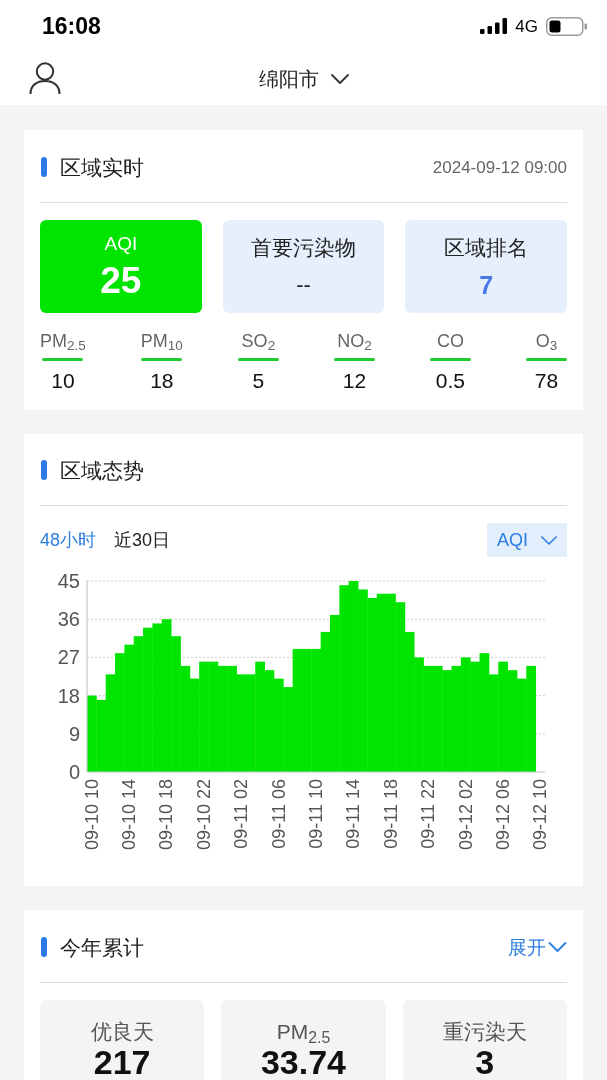  What do you see at coordinates (258, 381) in the screenshot?
I see `pollutant-value: 5` at bounding box center [258, 381].